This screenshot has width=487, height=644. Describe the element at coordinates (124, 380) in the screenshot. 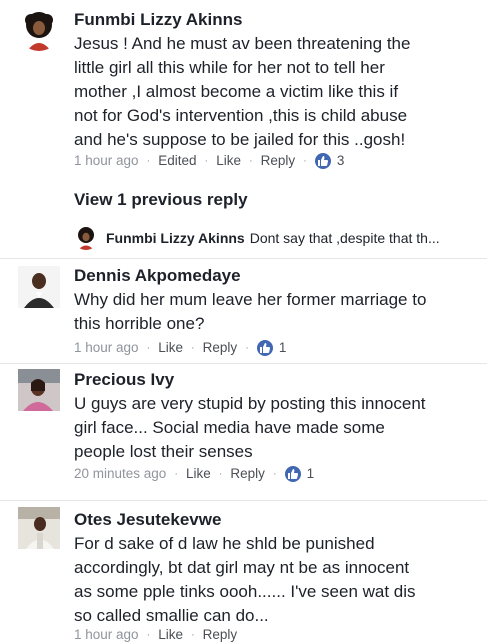

I see `comment-author: Precious Ivy` at that location.